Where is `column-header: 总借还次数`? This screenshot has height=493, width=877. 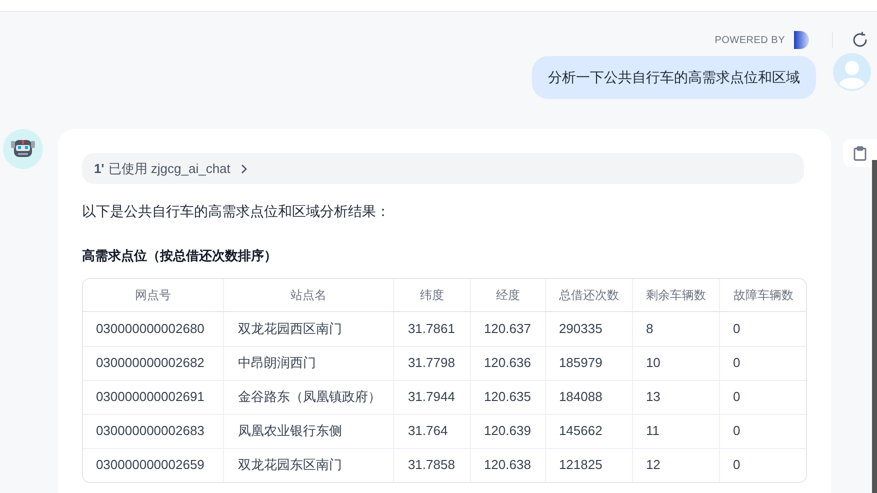 column-header: 总借还次数 is located at coordinates (588, 294).